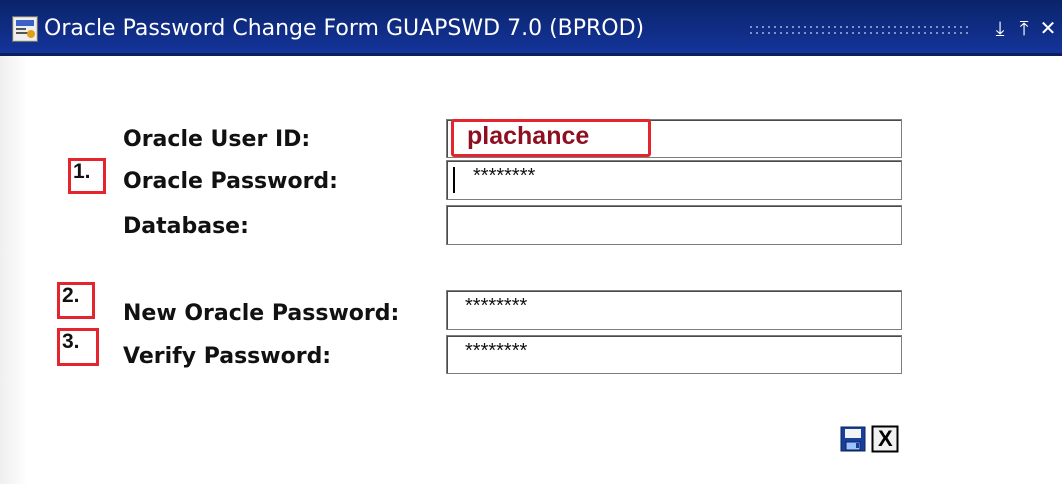 This screenshot has width=1062, height=484. What do you see at coordinates (504, 176) in the screenshot?
I see `password-value: ********` at bounding box center [504, 176].